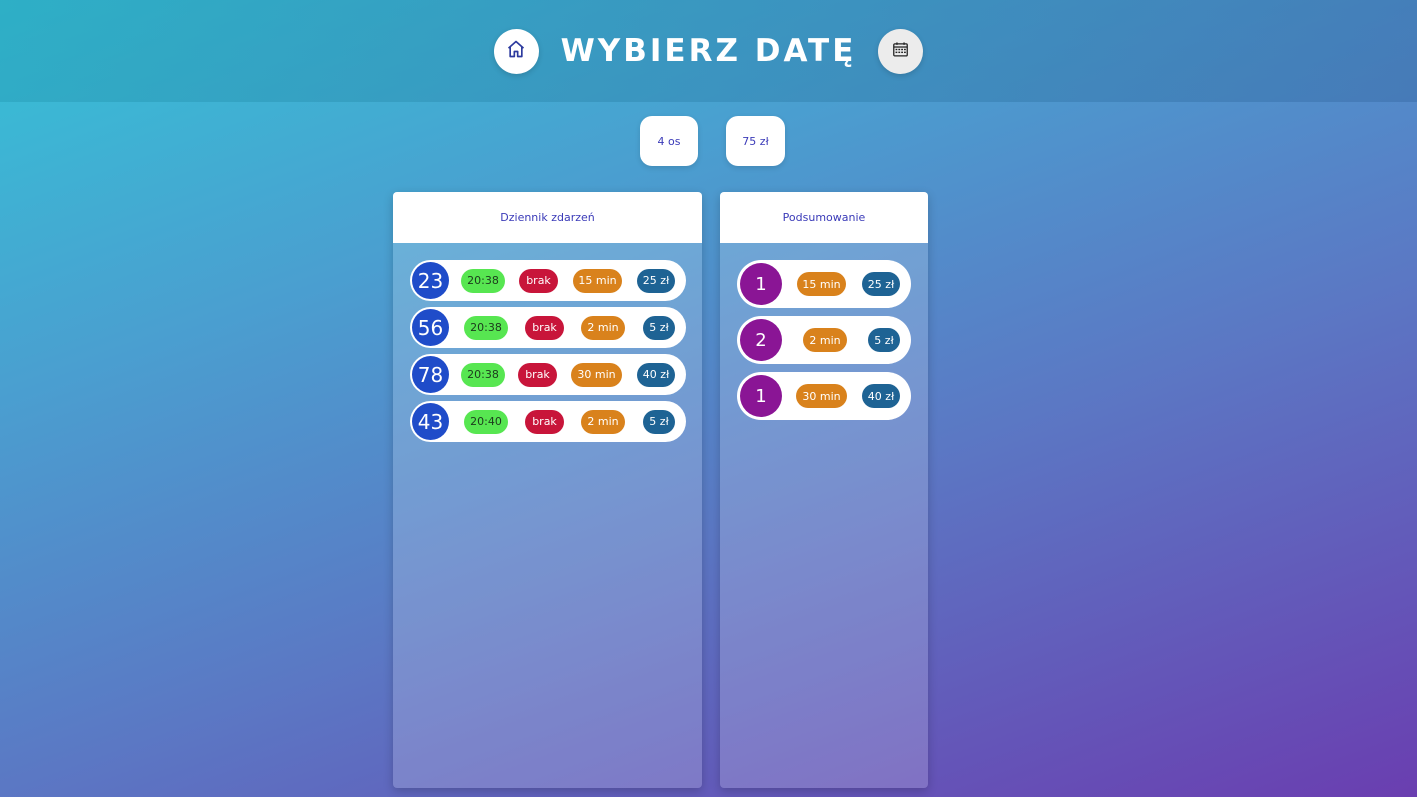 The width and height of the screenshot is (1417, 797). What do you see at coordinates (755, 141) in the screenshot?
I see `total-price-card: 75 zł` at bounding box center [755, 141].